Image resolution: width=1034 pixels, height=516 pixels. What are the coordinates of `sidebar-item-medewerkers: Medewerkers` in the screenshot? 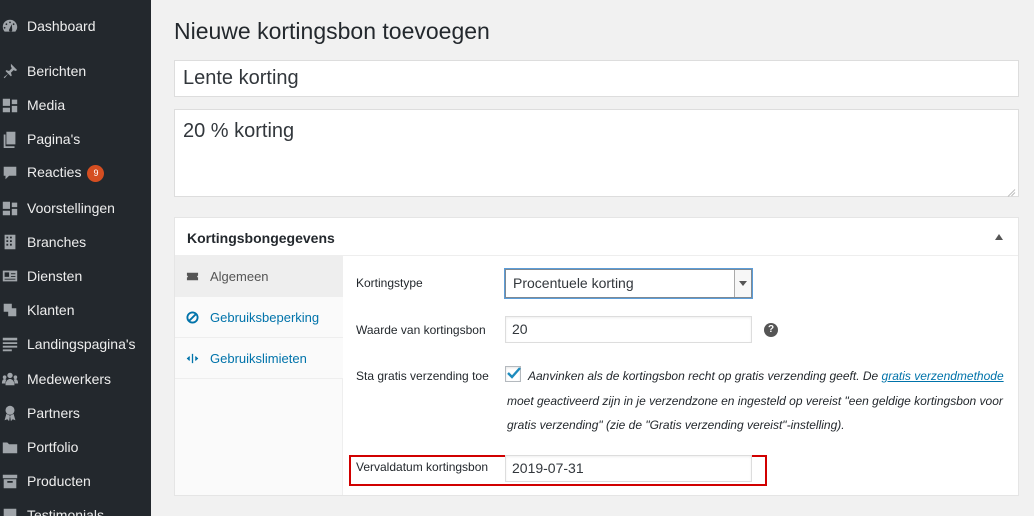 It's located at (75, 379).